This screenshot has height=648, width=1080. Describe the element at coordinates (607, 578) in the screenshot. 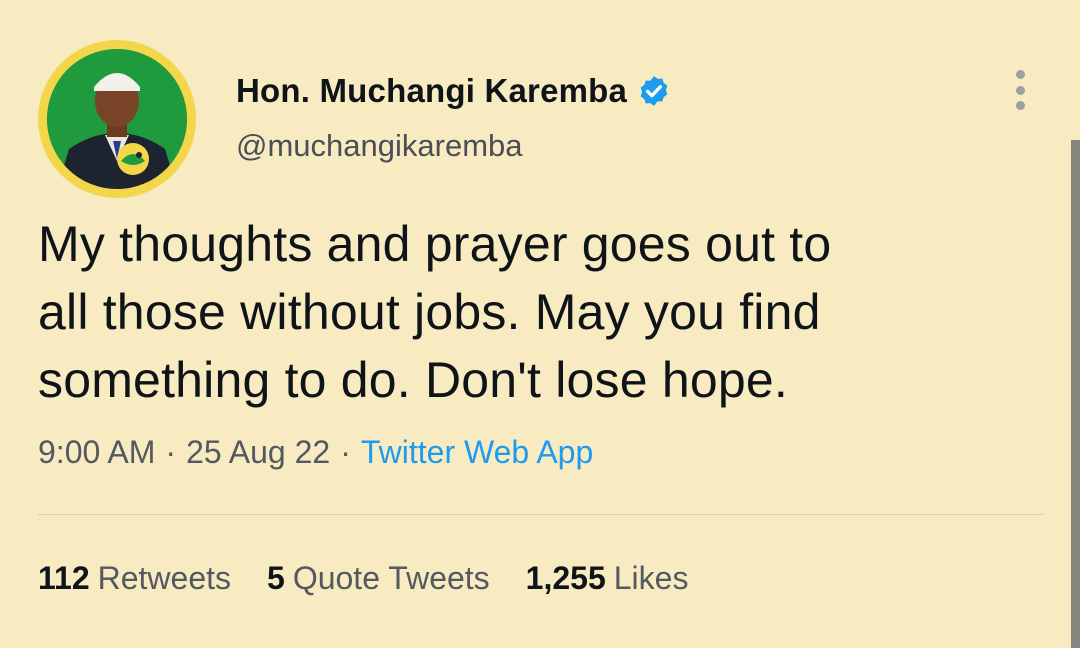

I see `likes-stat: 1,255 Likes` at that location.